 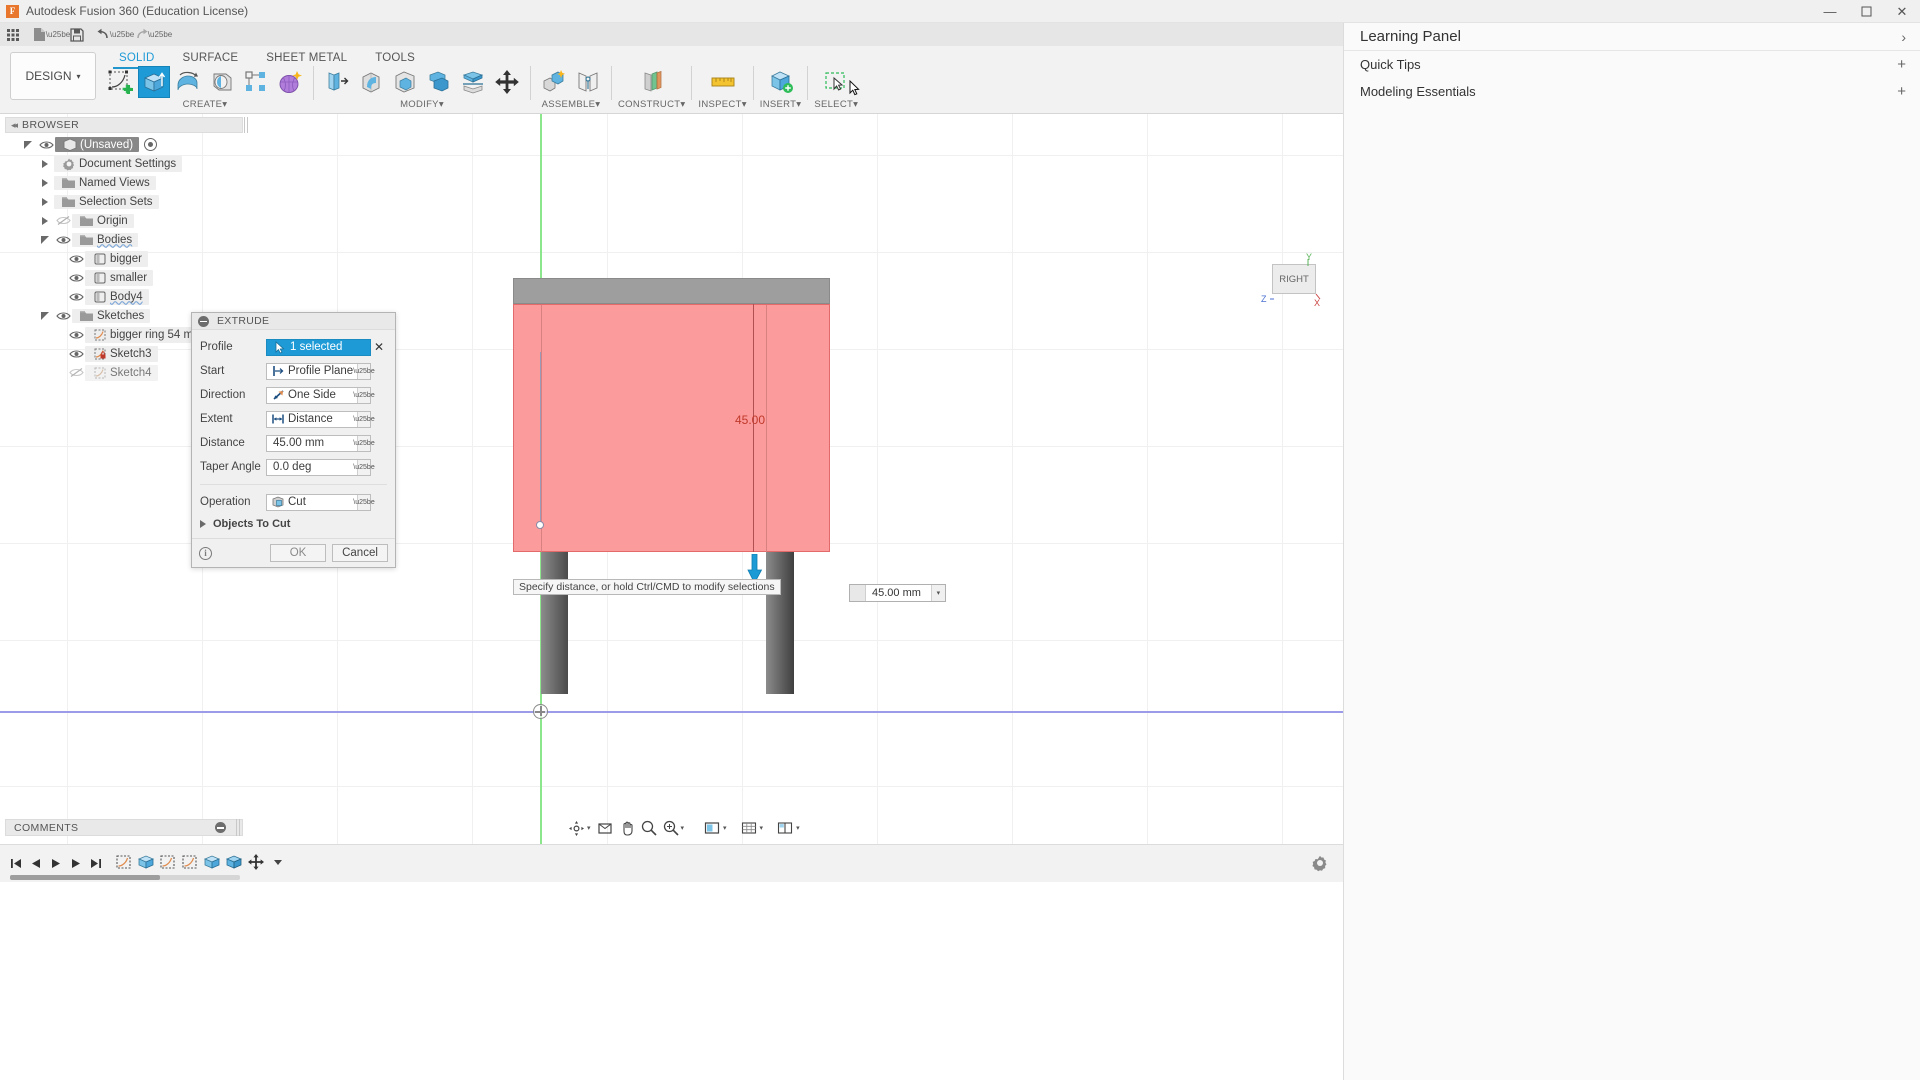 I want to click on extrude-dialog-titlebar: EXTRUDE, so click(x=293, y=321).